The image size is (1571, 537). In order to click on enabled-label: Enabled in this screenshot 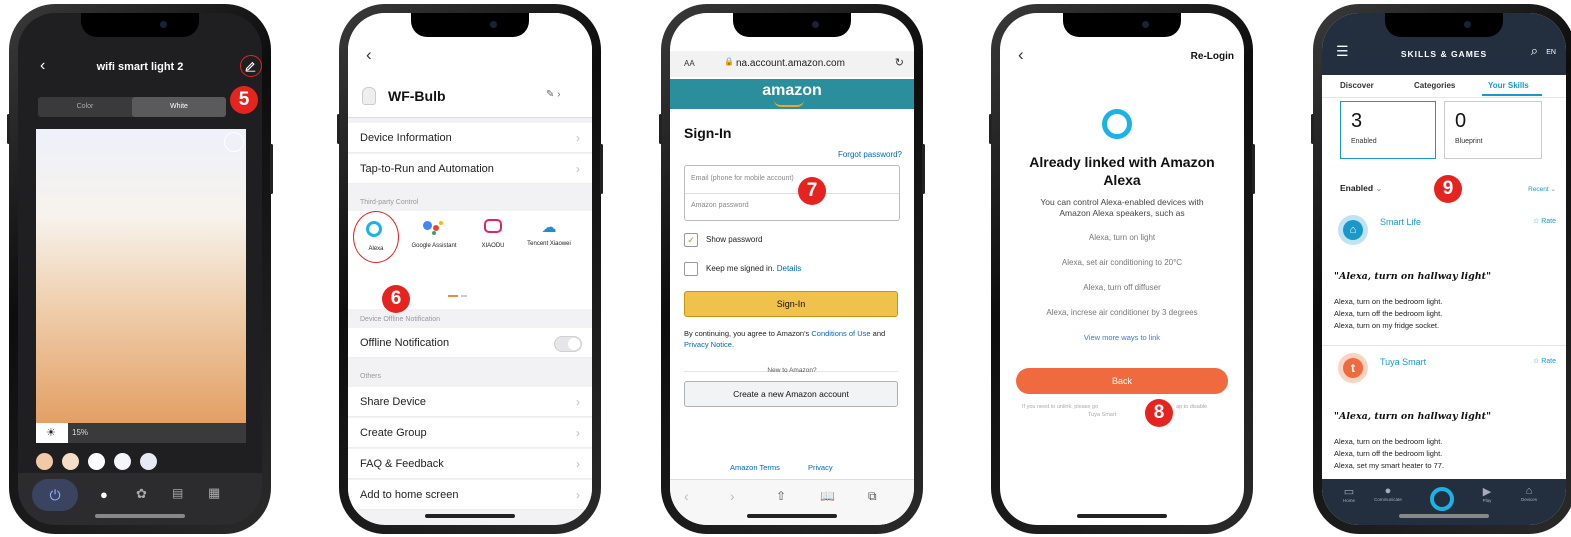, I will do `click(1364, 141)`.